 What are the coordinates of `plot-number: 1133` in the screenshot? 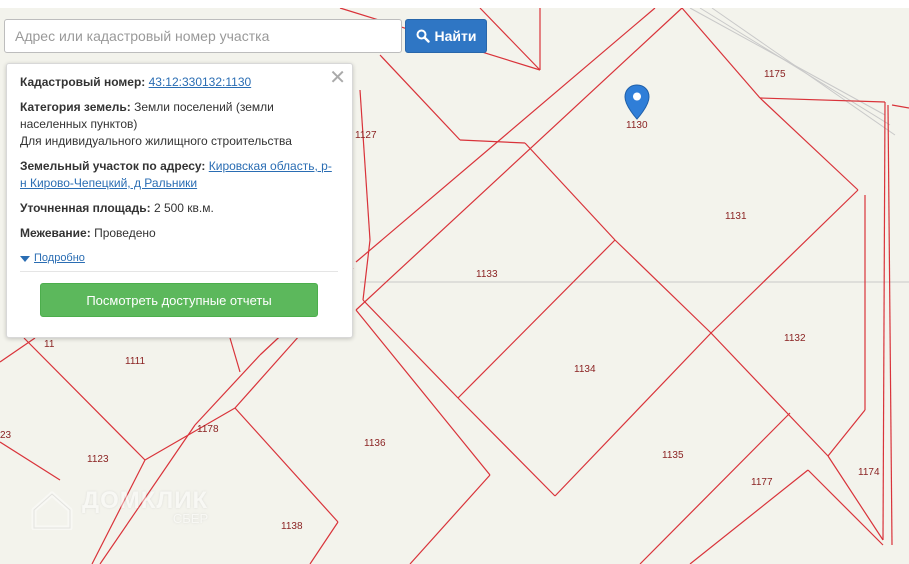 It's located at (487, 274).